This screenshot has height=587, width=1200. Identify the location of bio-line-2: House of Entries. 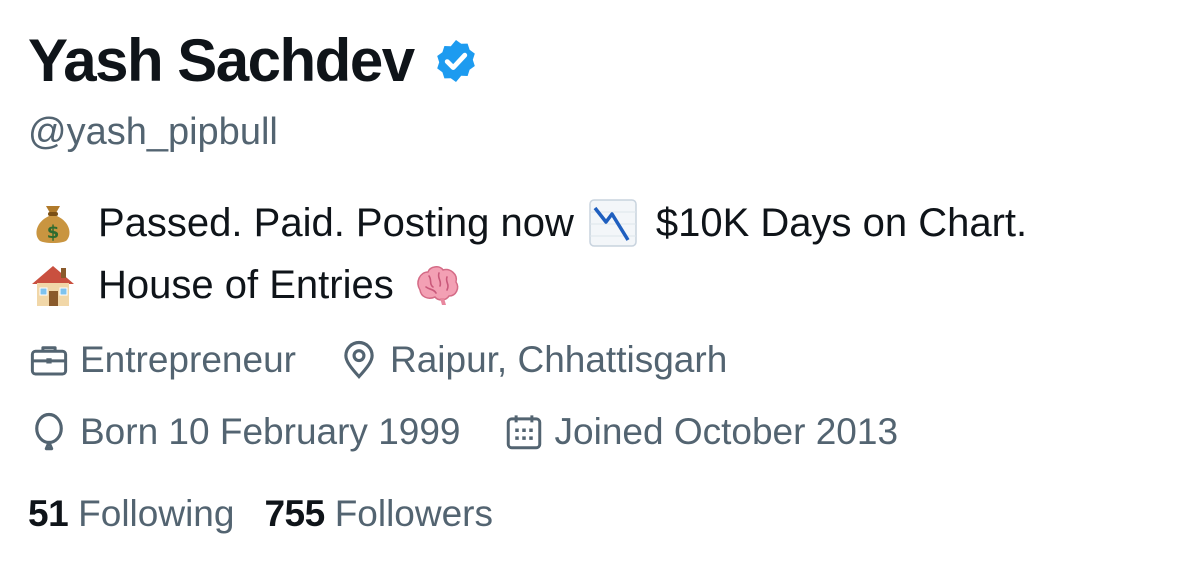
(527, 285).